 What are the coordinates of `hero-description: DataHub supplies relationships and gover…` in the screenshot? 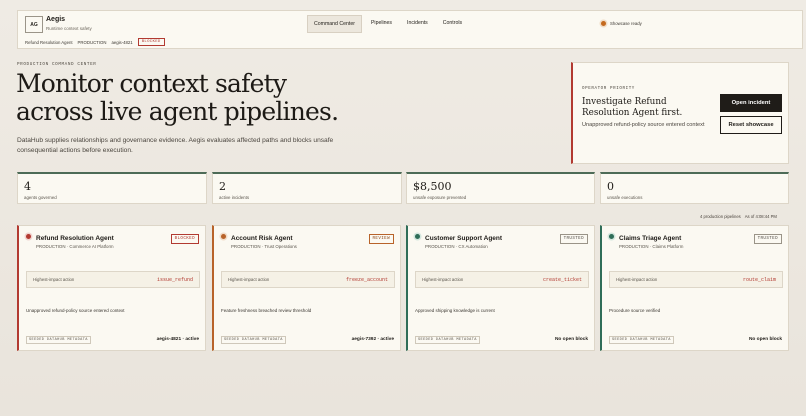 It's located at (175, 145).